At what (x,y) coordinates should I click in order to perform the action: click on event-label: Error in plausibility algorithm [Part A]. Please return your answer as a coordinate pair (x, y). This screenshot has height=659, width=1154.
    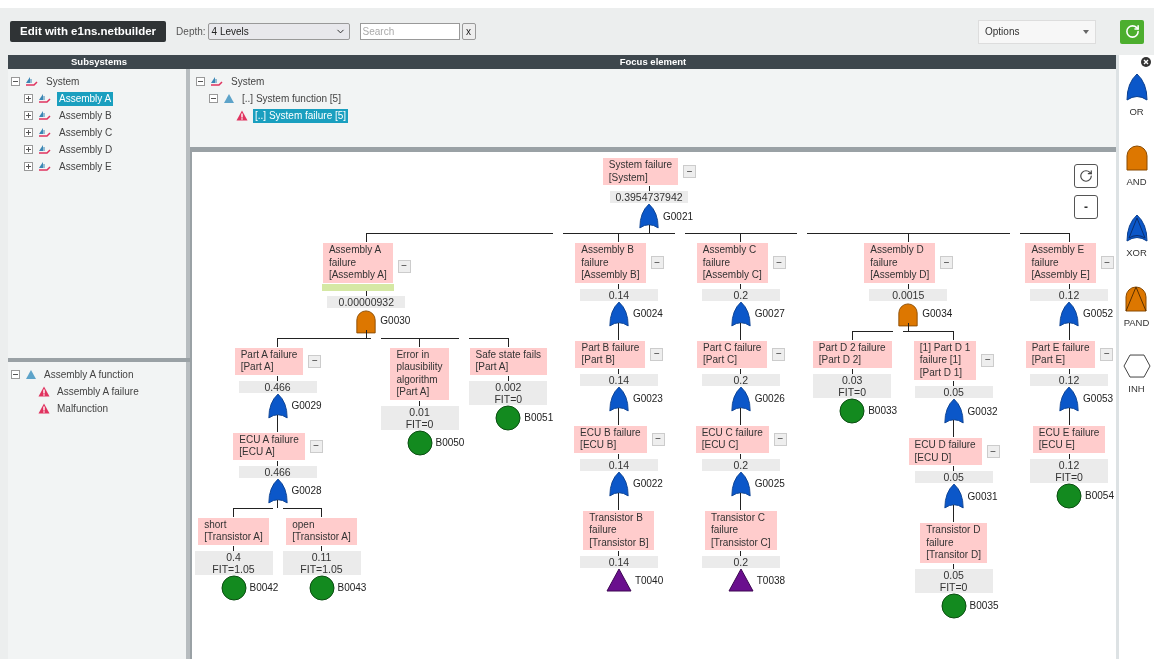
    Looking at the image, I should click on (419, 373).